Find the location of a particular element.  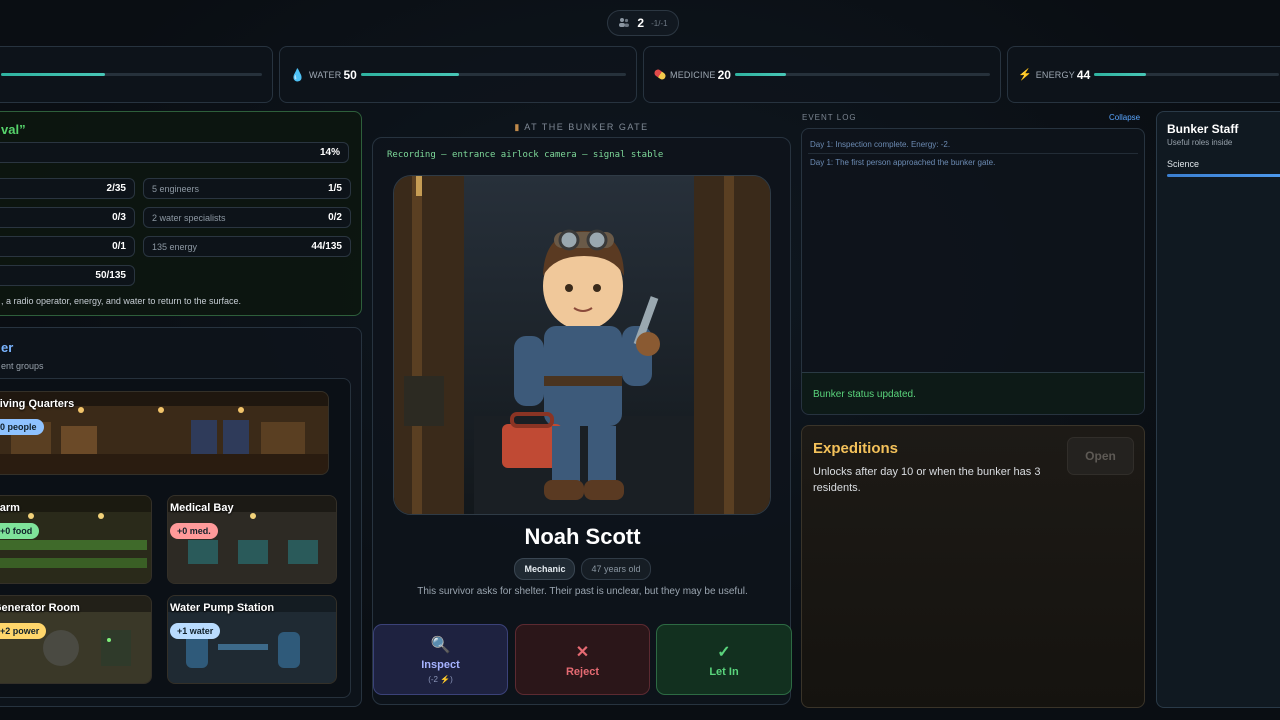

check-icon: ✓ is located at coordinates (724, 652).